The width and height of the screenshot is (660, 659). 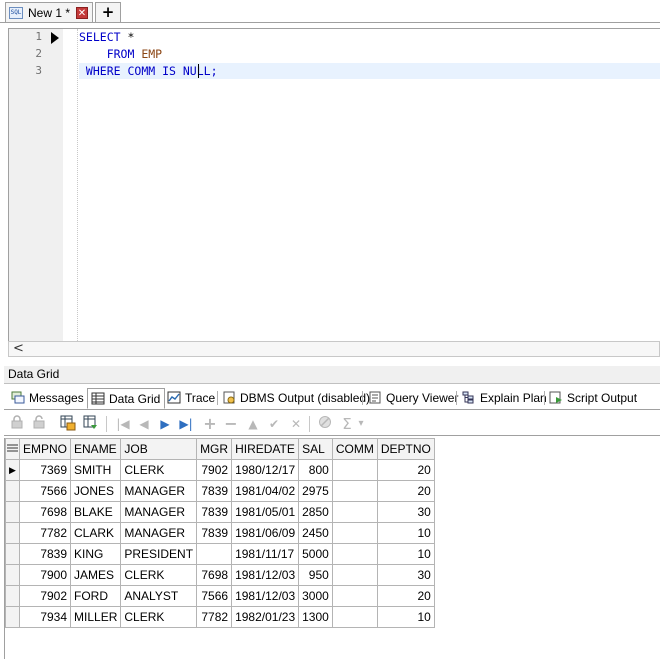 I want to click on cell-sal: 2975, so click(x=315, y=491).